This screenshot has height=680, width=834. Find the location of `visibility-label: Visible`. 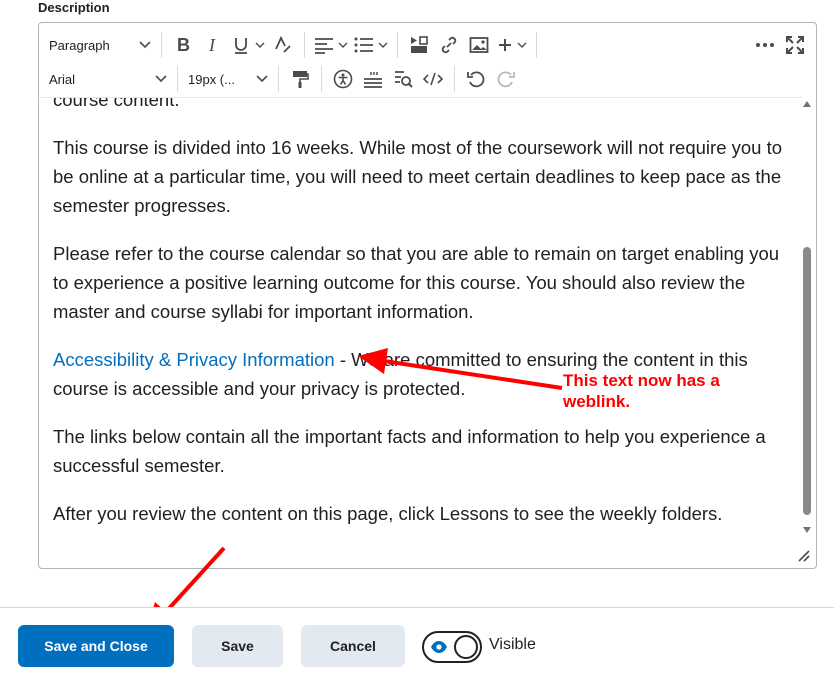

visibility-label: Visible is located at coordinates (512, 644).